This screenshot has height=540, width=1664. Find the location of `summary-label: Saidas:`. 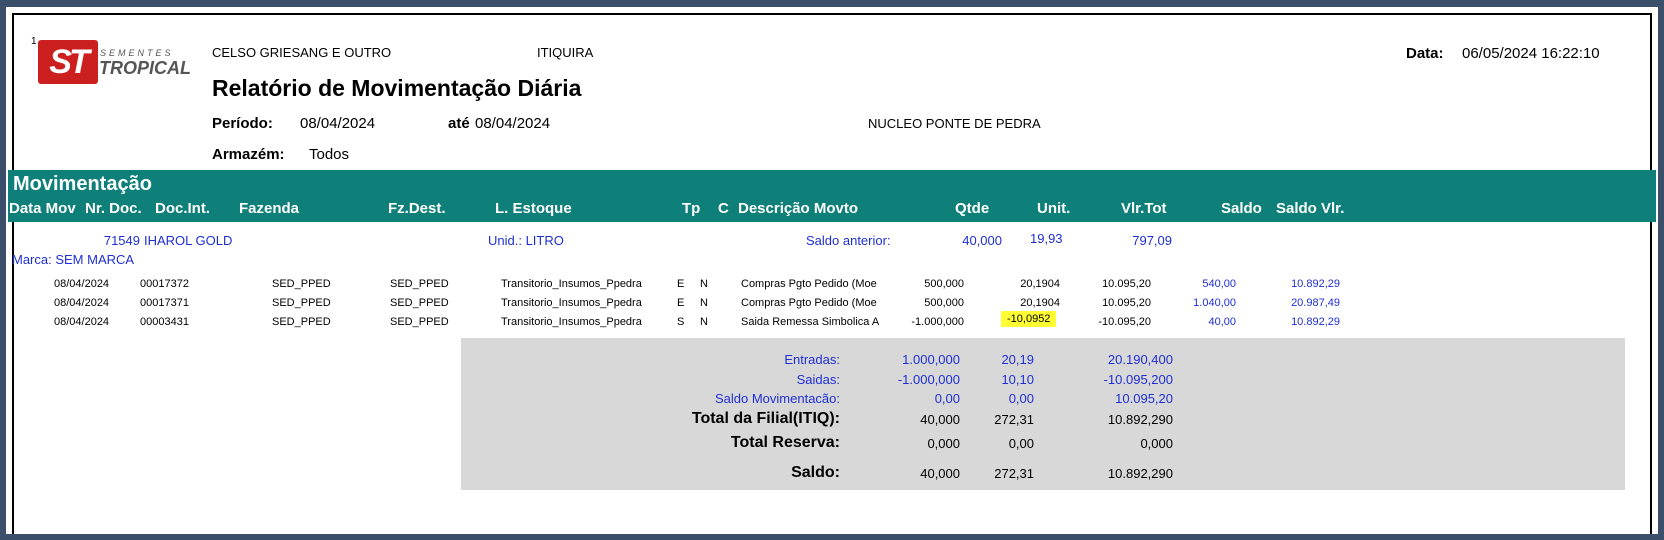

summary-label: Saidas: is located at coordinates (818, 379).